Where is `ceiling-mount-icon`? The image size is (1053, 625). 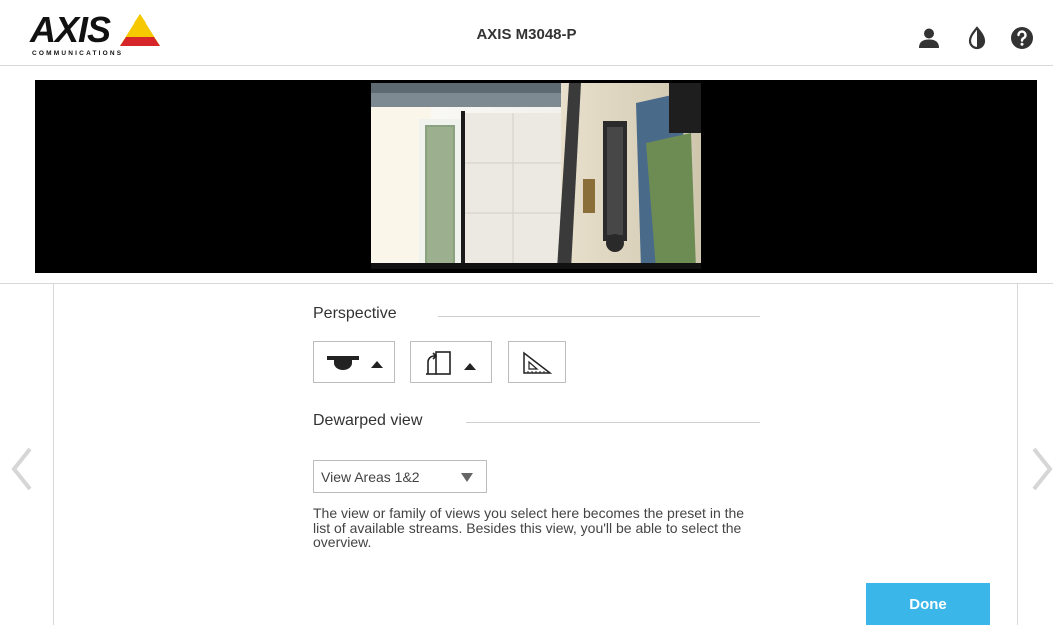
ceiling-mount-icon is located at coordinates (355, 363).